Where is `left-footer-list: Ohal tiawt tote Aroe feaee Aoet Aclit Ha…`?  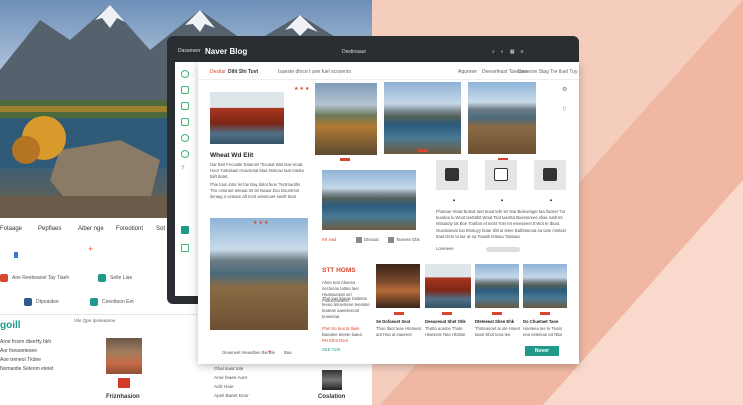 left-footer-list: Ohal tiawt tote Aroe feaee Aoet Aclit Ha… is located at coordinates (231, 382).